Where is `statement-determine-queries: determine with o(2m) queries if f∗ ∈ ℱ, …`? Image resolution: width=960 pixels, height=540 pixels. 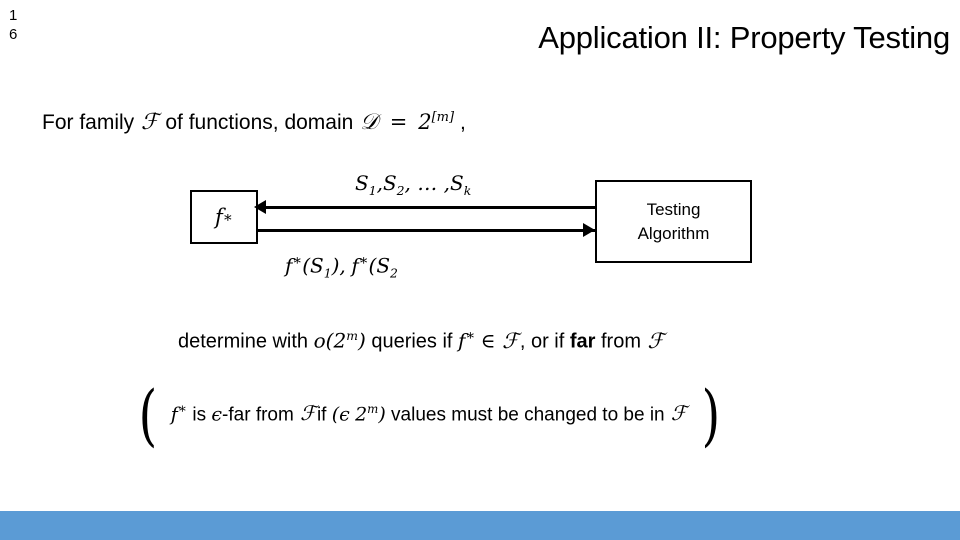 statement-determine-queries: determine with o(2m) queries if f∗ ∈ ℱ, … is located at coordinates (421, 339).